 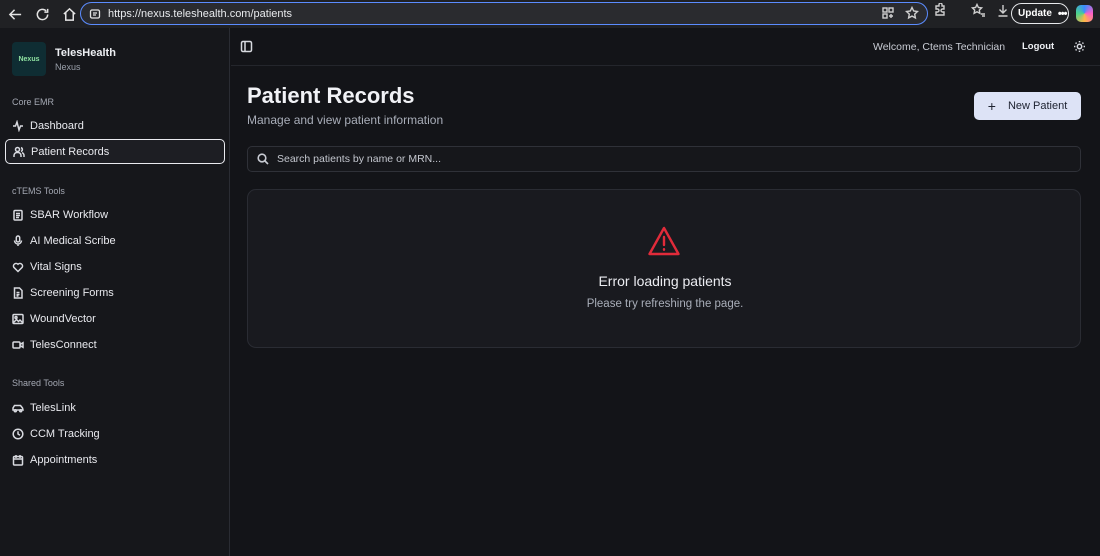 I want to click on sidebar-item-label: Screening Forms, so click(x=72, y=292).